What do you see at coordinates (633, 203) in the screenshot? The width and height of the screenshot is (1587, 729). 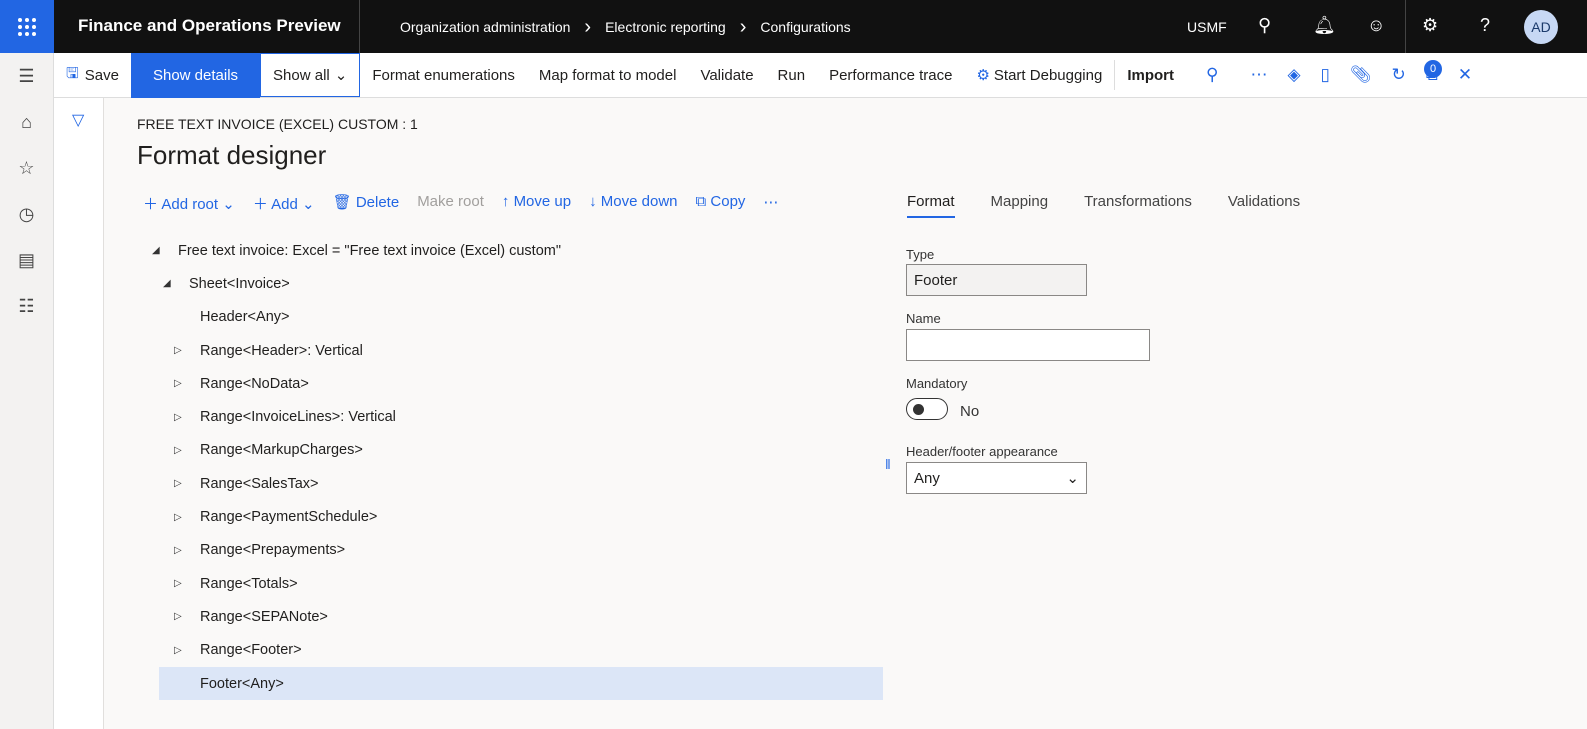 I see `move-down-button: ↓ Move down` at bounding box center [633, 203].